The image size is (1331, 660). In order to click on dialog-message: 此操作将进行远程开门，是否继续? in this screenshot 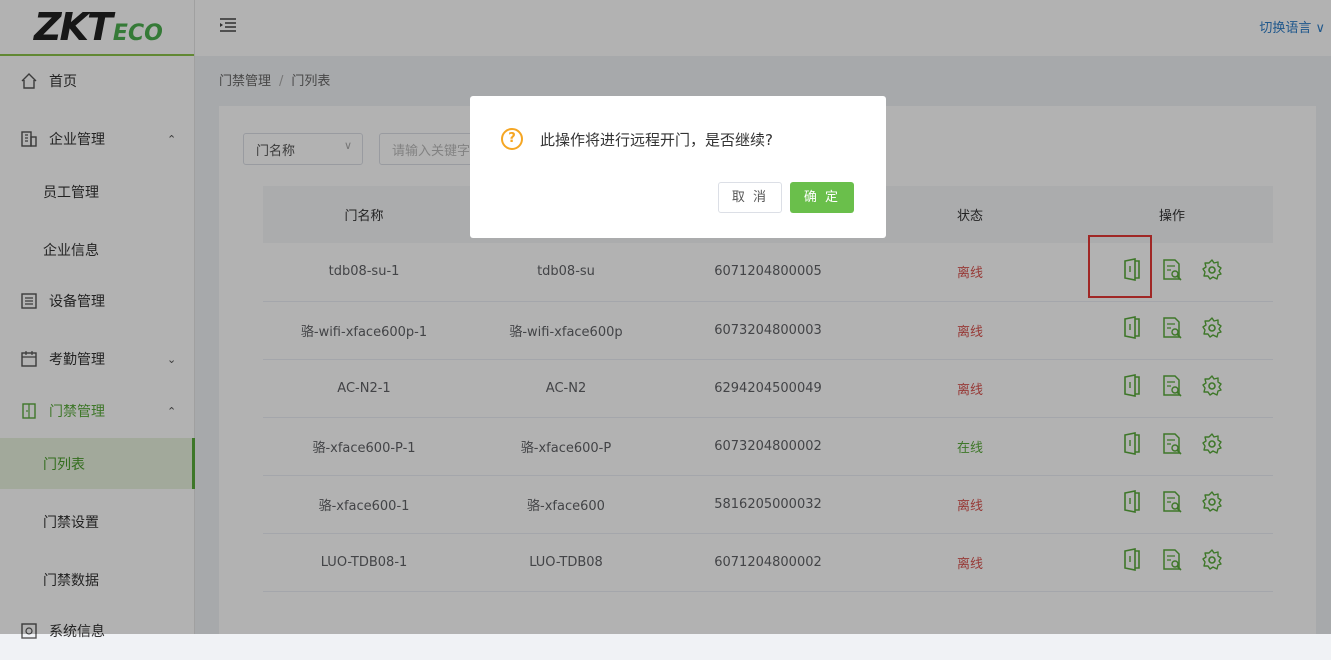, I will do `click(656, 140)`.